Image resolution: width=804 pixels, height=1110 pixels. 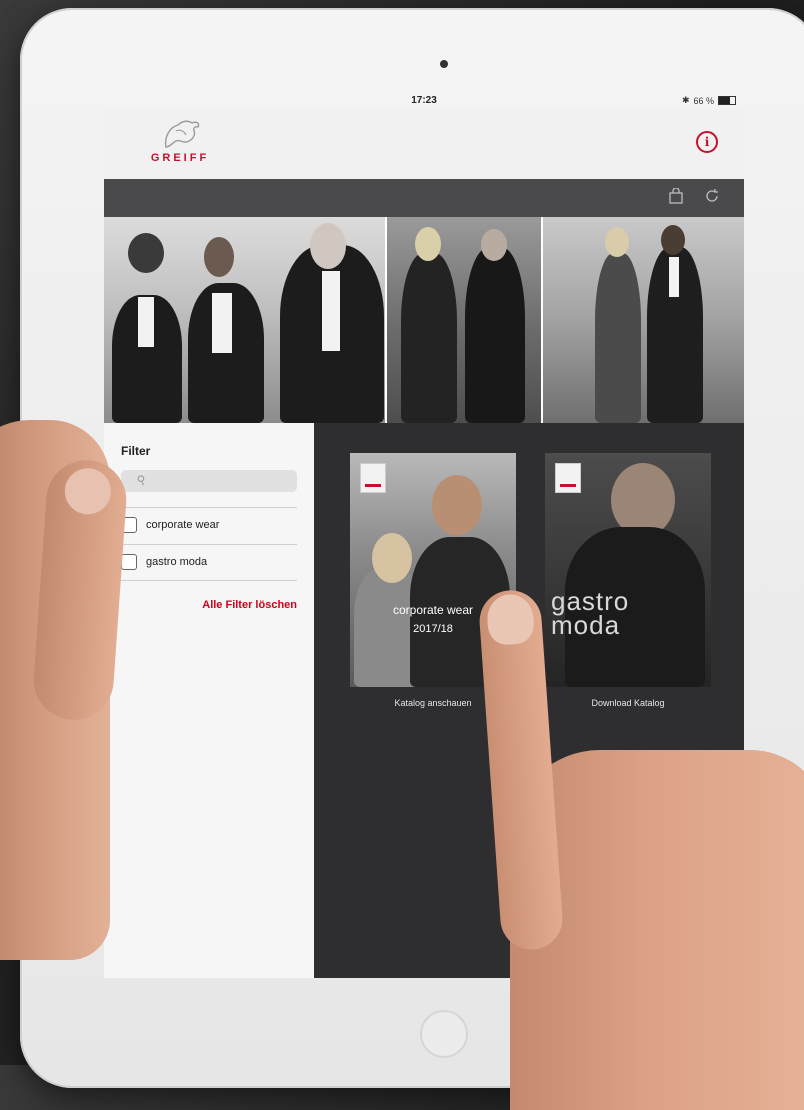 What do you see at coordinates (249, 605) in the screenshot?
I see `clear-filters-link: Alle Filter löschen` at bounding box center [249, 605].